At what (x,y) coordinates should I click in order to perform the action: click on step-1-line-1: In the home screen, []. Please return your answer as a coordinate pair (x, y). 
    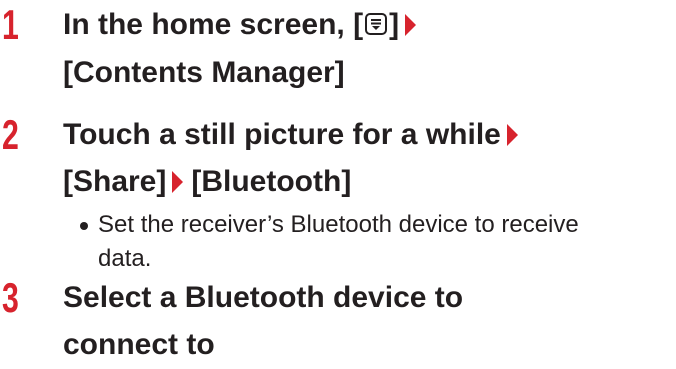
    Looking at the image, I should click on (363, 25).